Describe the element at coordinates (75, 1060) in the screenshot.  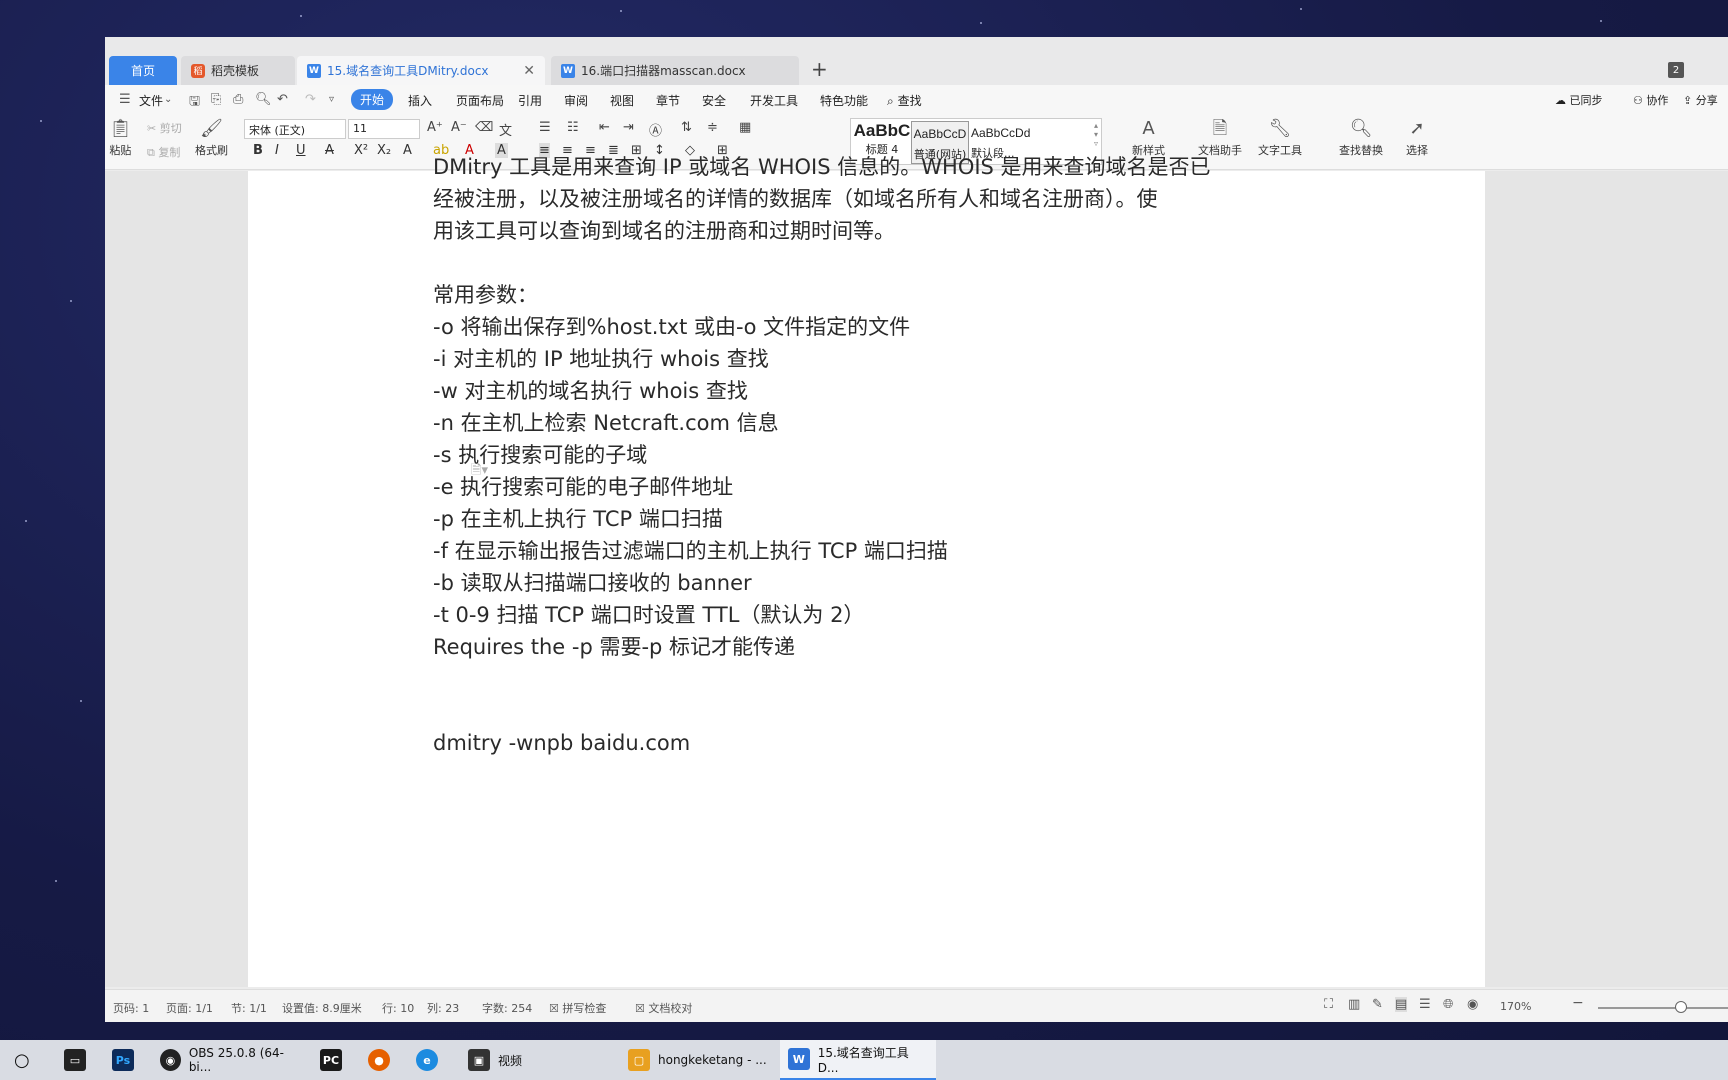
I see `terminal-app: ▭` at that location.